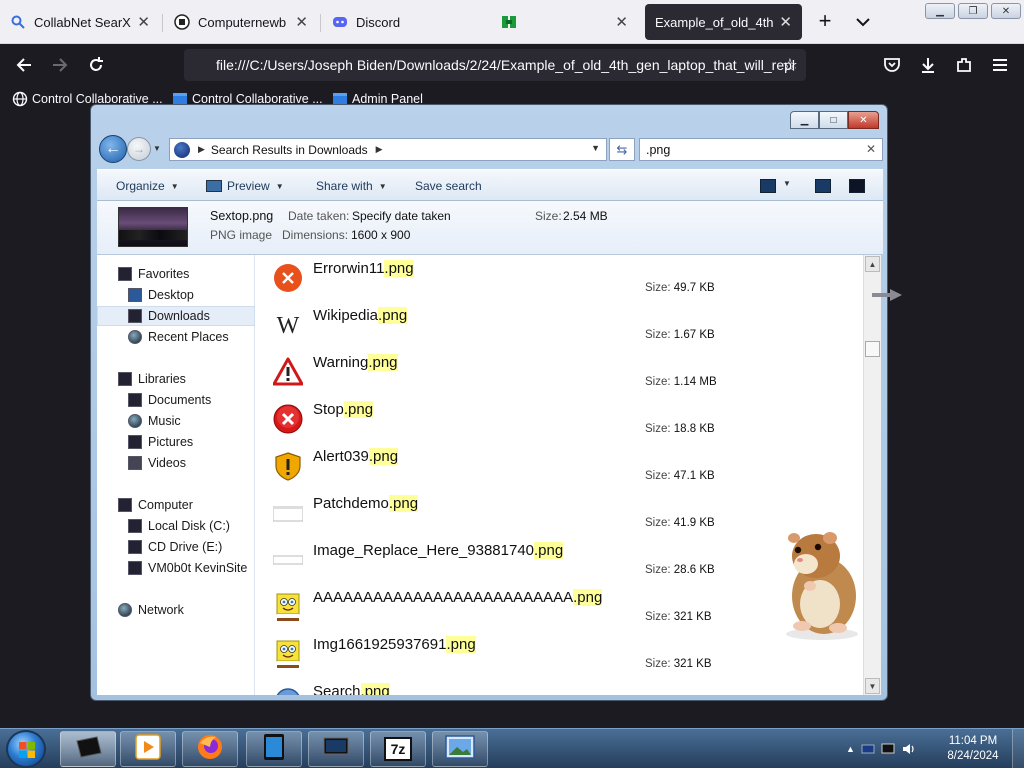 This screenshot has height=768, width=1024. I want to click on chevron-down-icon, so click(863, 22).